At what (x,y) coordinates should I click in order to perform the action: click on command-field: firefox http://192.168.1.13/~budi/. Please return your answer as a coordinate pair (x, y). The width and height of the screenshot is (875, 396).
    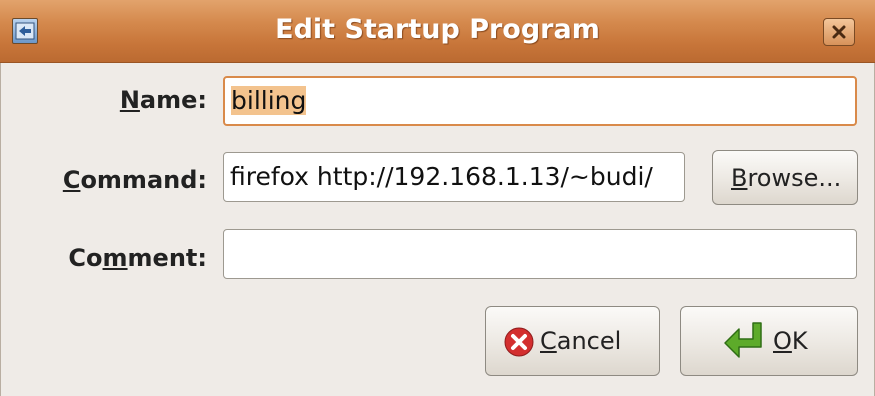
    Looking at the image, I should click on (454, 177).